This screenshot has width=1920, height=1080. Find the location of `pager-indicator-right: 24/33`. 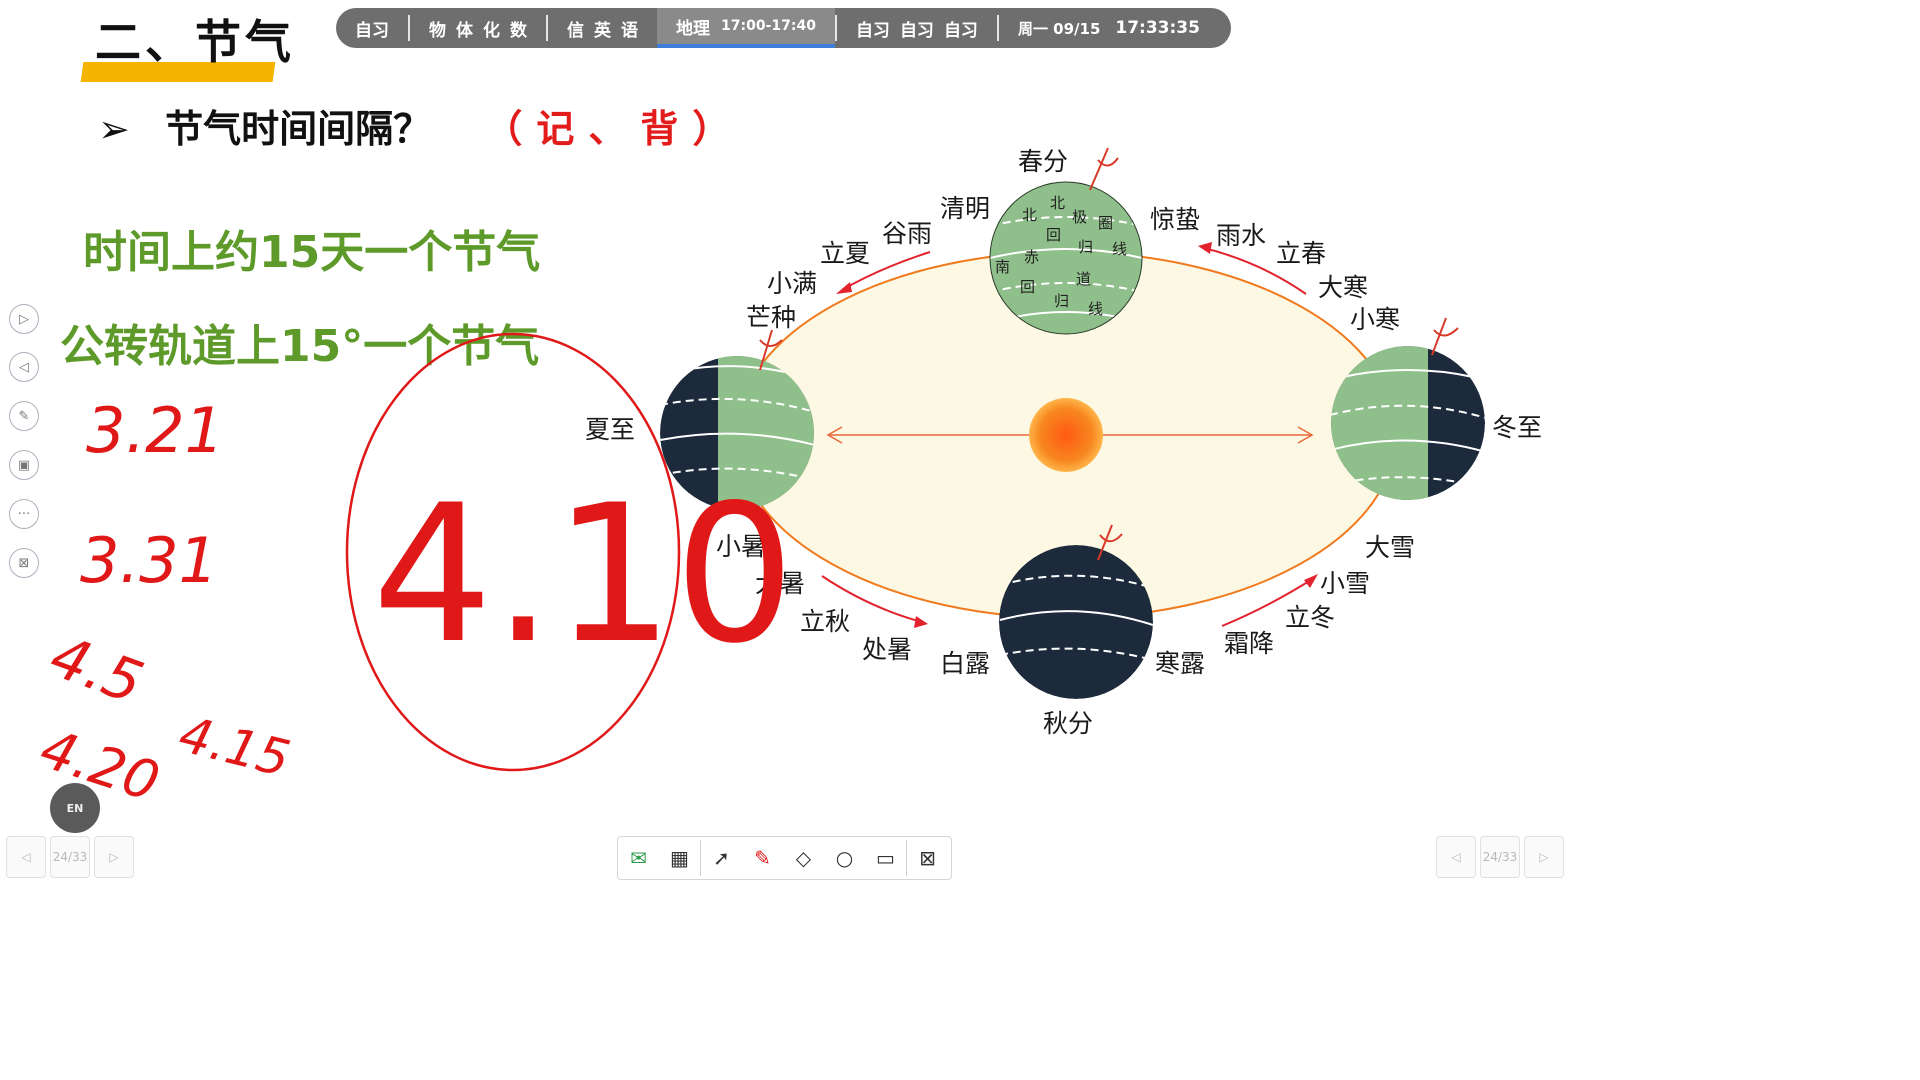

pager-indicator-right: 24/33 is located at coordinates (1500, 857).